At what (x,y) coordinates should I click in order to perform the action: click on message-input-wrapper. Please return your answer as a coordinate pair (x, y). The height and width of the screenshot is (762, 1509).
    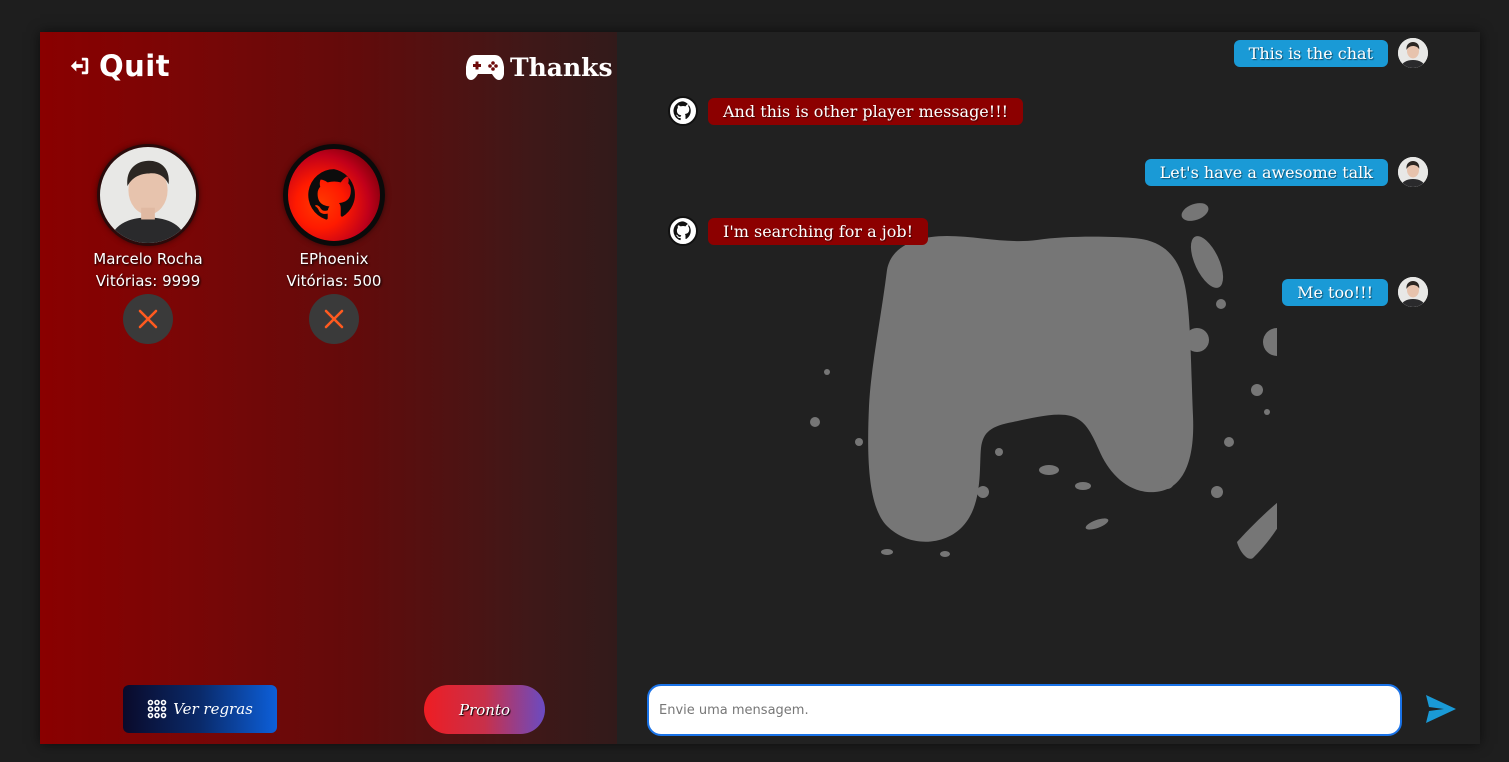
    Looking at the image, I should click on (1024, 710).